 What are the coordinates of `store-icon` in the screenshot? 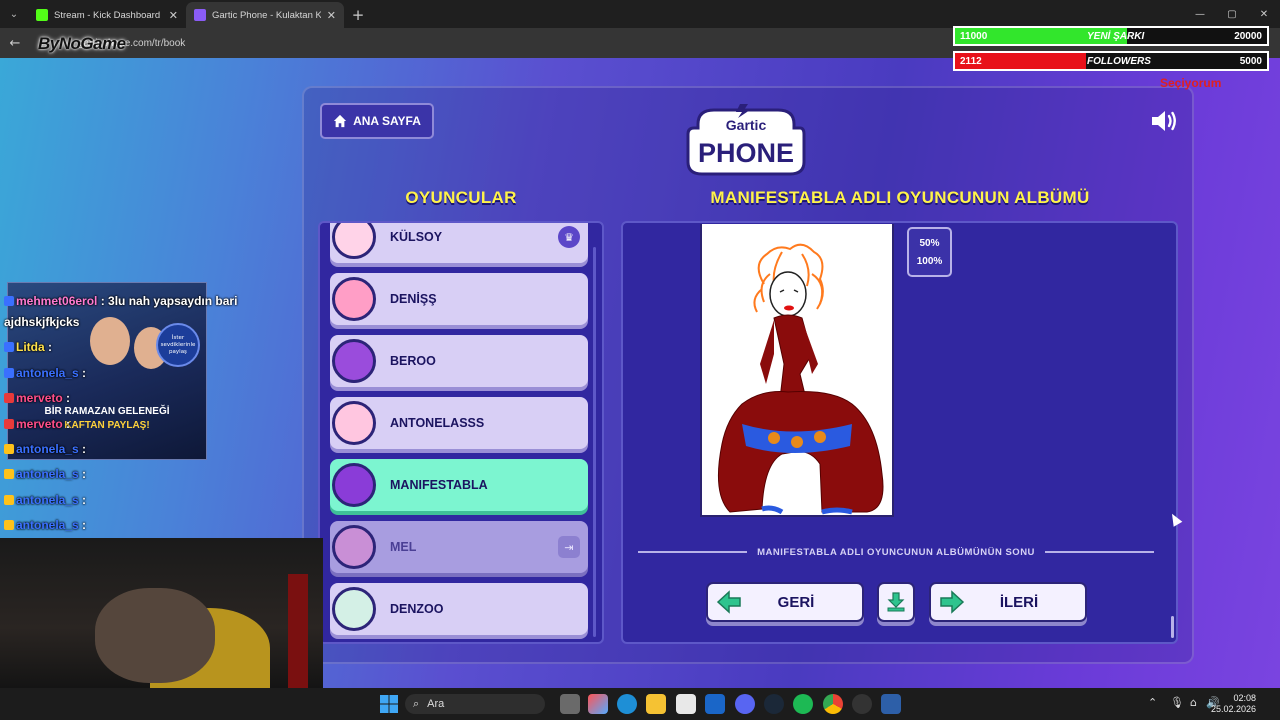 It's located at (686, 704).